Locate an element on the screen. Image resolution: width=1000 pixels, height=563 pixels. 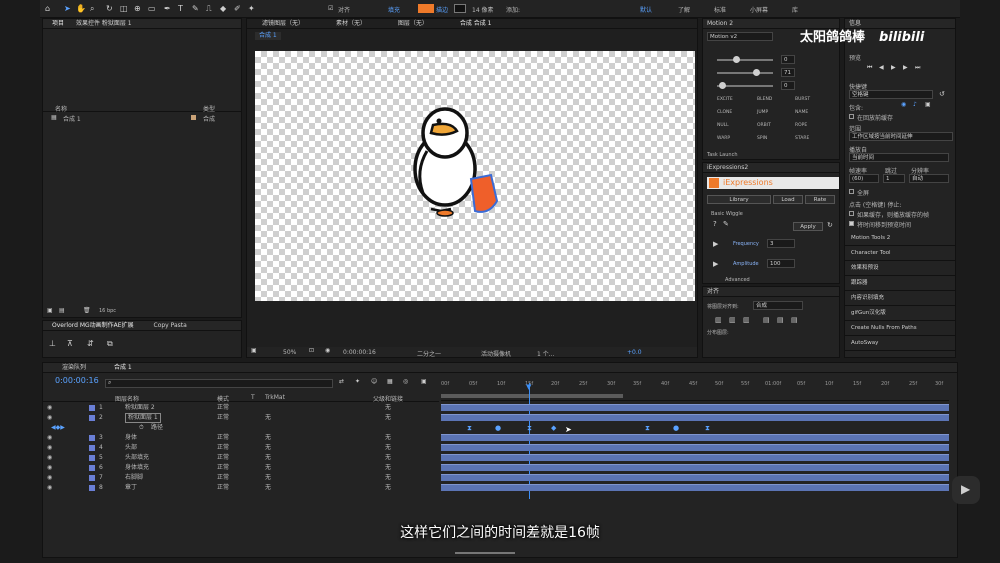
keyframe: ⧗ is located at coordinates (647, 428).